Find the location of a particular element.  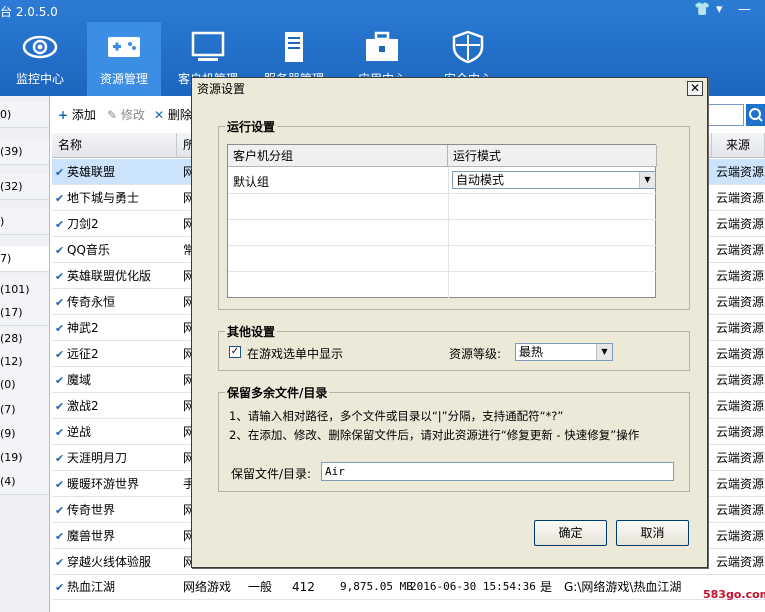

keep-files-field-label: 保留文件/目录: is located at coordinates (271, 474).